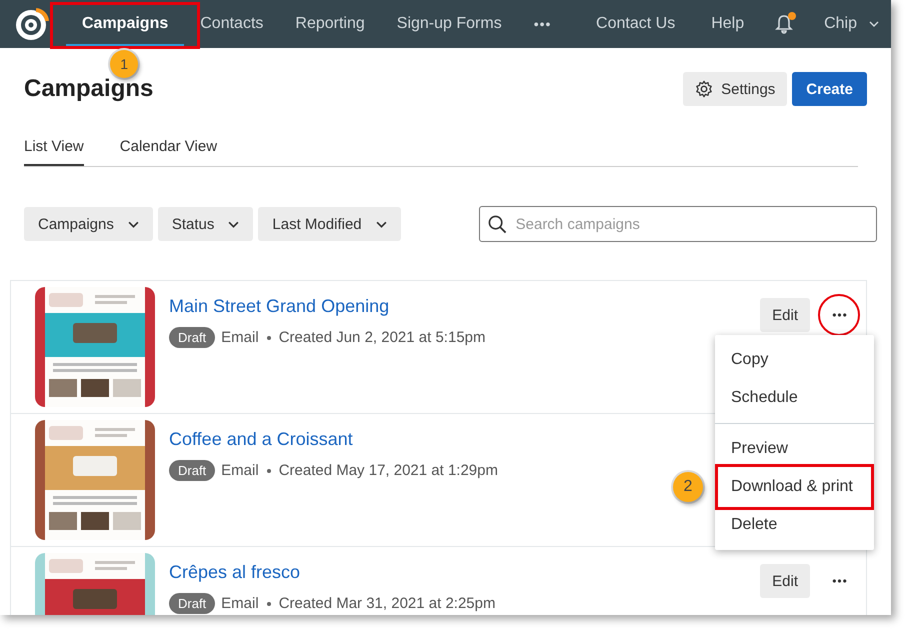 This screenshot has width=905, height=629. What do you see at coordinates (688, 487) in the screenshot?
I see `callout-badge: 2` at bounding box center [688, 487].